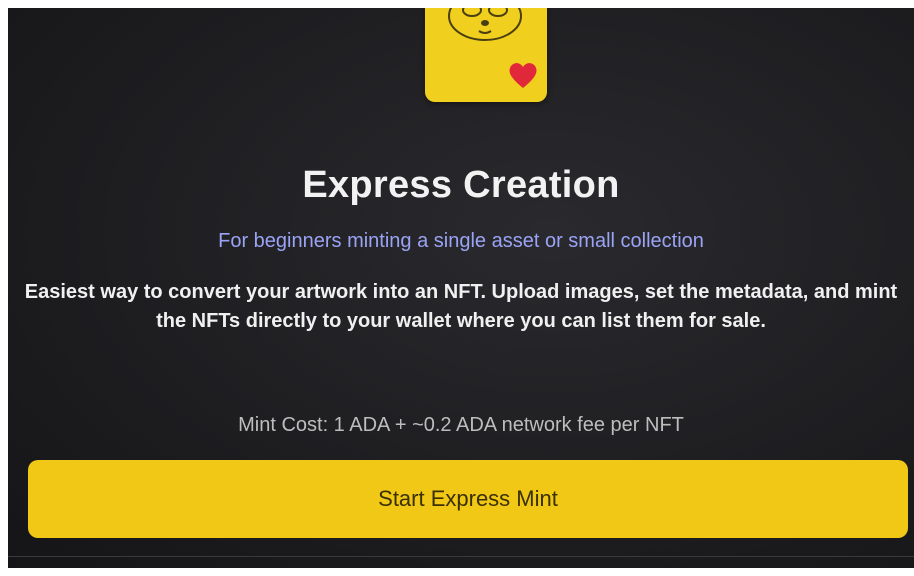 The height and width of the screenshot is (576, 914). Describe the element at coordinates (468, 499) in the screenshot. I see `start-express-mint-button: Start Express Mint` at that location.